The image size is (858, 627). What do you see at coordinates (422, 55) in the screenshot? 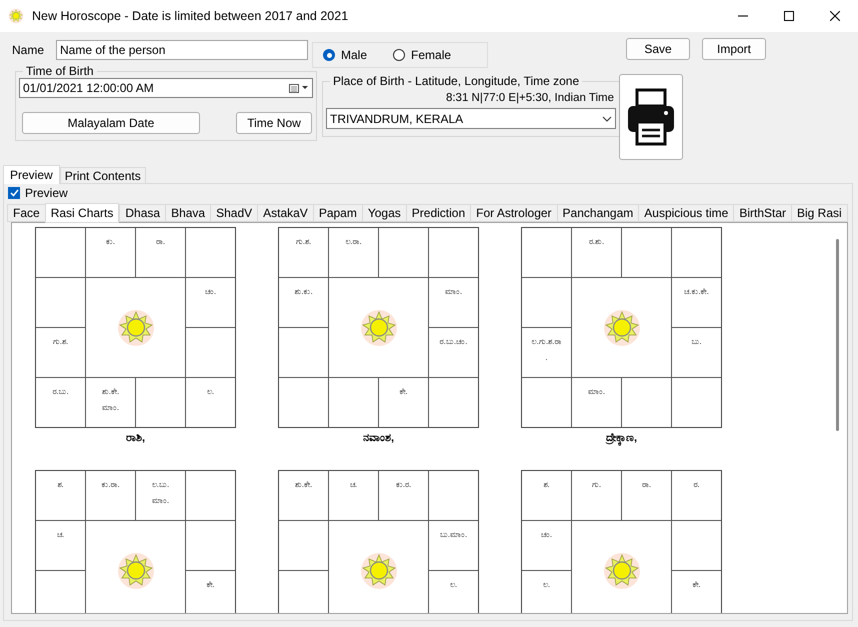
I see `gender-radio: Female` at bounding box center [422, 55].